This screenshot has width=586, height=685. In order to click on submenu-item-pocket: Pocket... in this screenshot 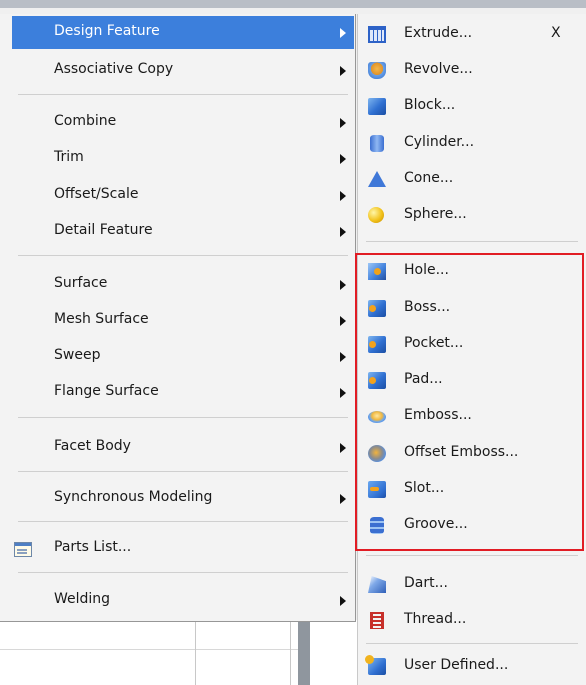, I will do `click(472, 344)`.